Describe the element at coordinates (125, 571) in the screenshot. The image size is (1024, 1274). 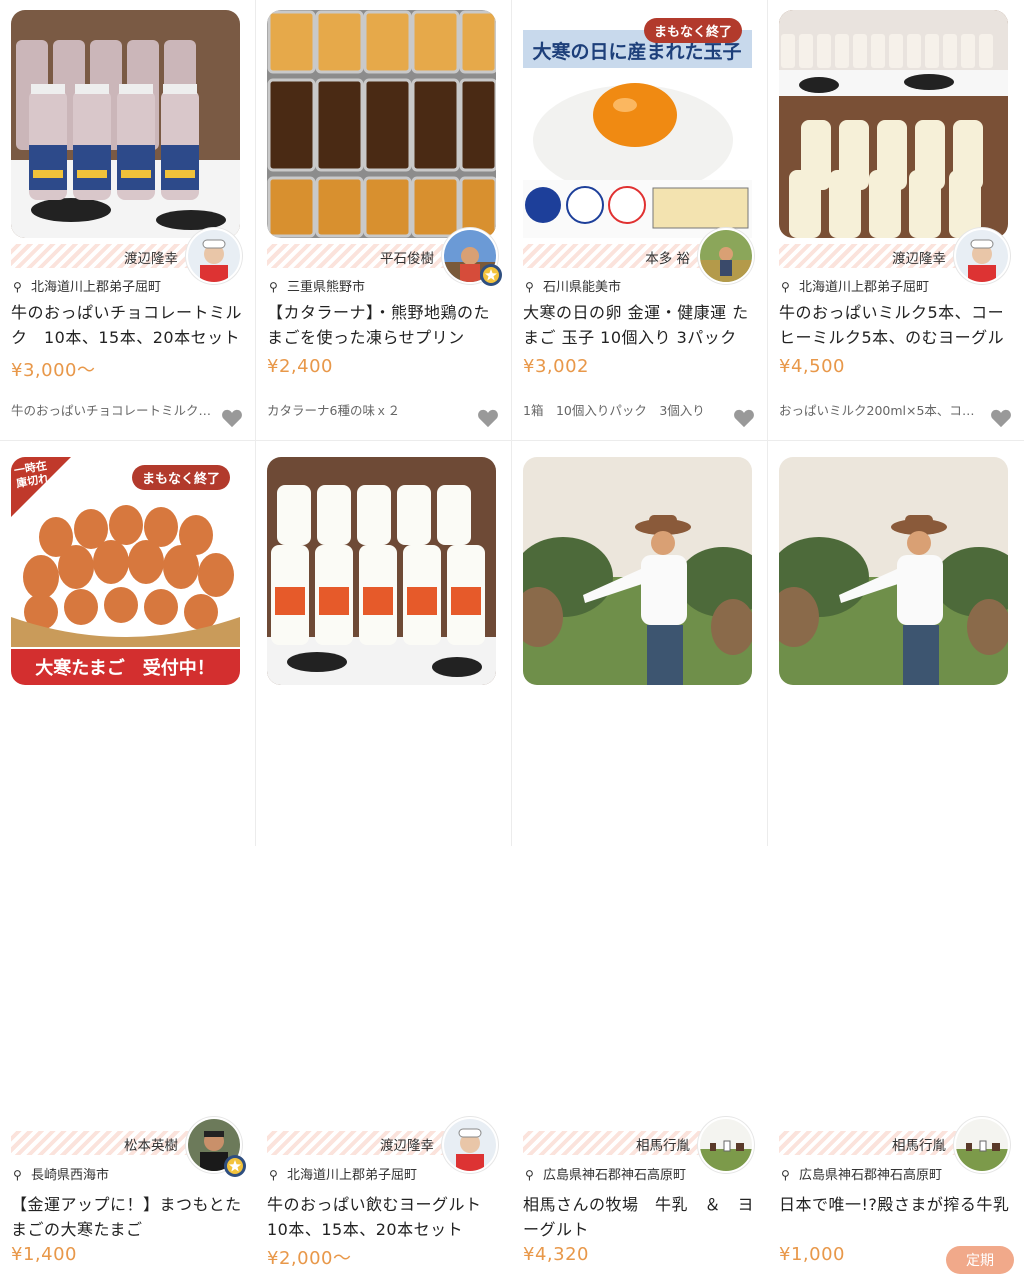
I see `product-photo: 大寒たまご 受付中！ 一時在庫切れ まもなく終了` at that location.